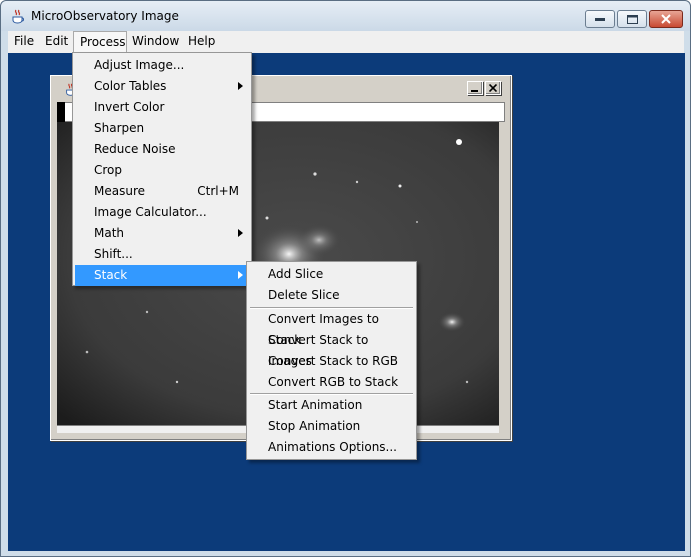 The image size is (691, 557). What do you see at coordinates (331, 328) in the screenshot?
I see `menu-item-convert-images-to-stack: Convert Images to Stack` at bounding box center [331, 328].